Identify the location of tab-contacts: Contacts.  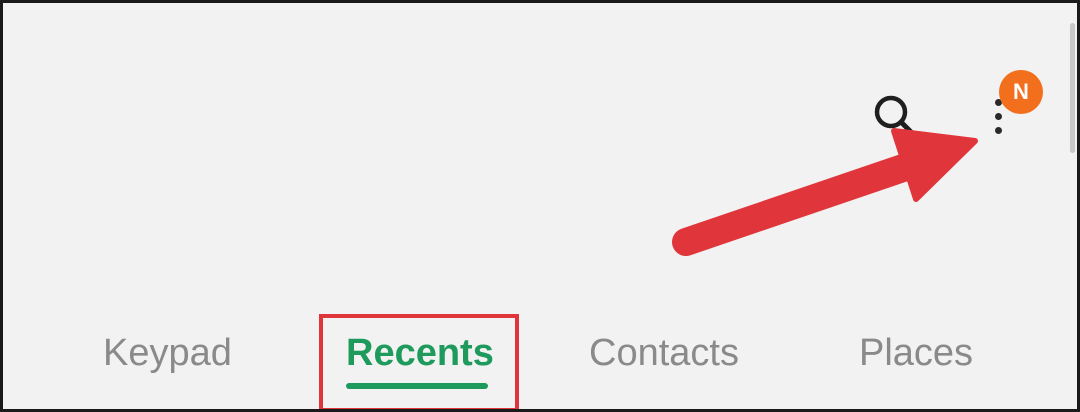
(664, 353).